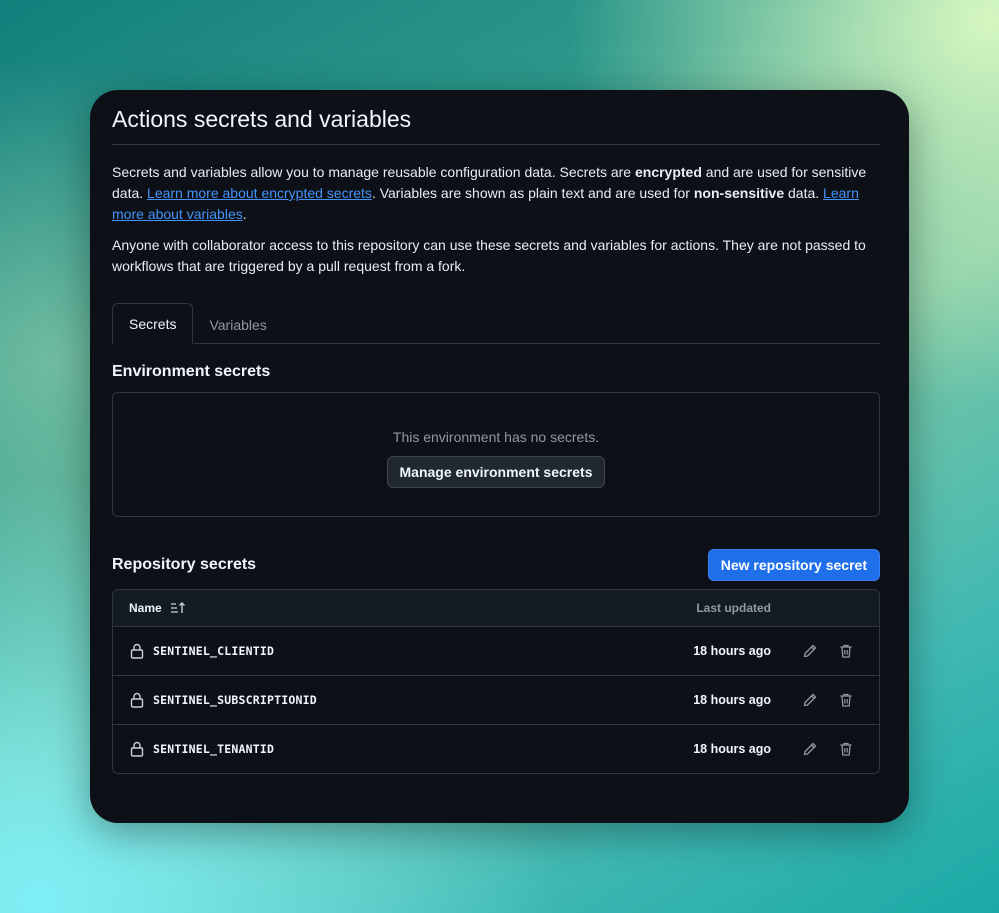 Image resolution: width=999 pixels, height=913 pixels. I want to click on name-column-header: Name, so click(388, 608).